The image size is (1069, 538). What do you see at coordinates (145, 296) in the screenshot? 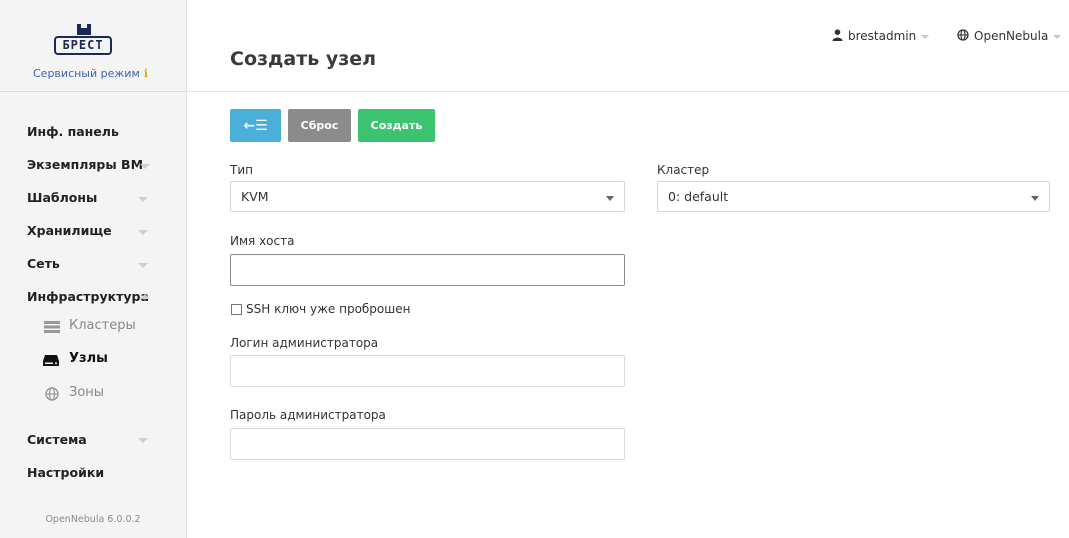
I see `chevron-up-icon` at bounding box center [145, 296].